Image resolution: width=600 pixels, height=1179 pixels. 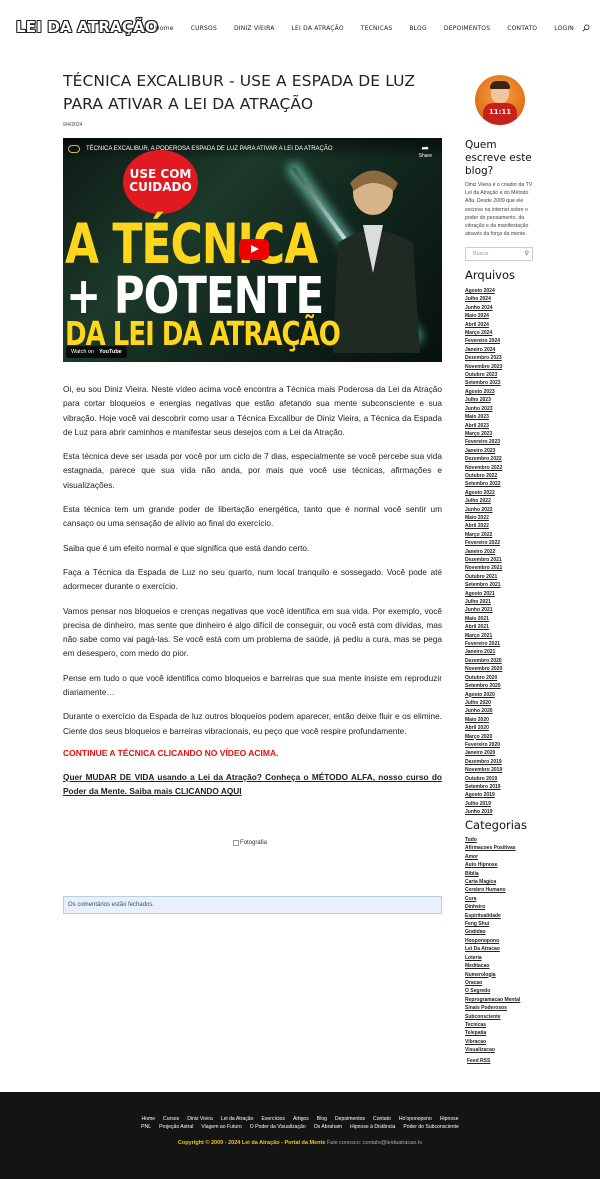 What do you see at coordinates (322, 1119) in the screenshot?
I see `footer-link: Blog` at bounding box center [322, 1119].